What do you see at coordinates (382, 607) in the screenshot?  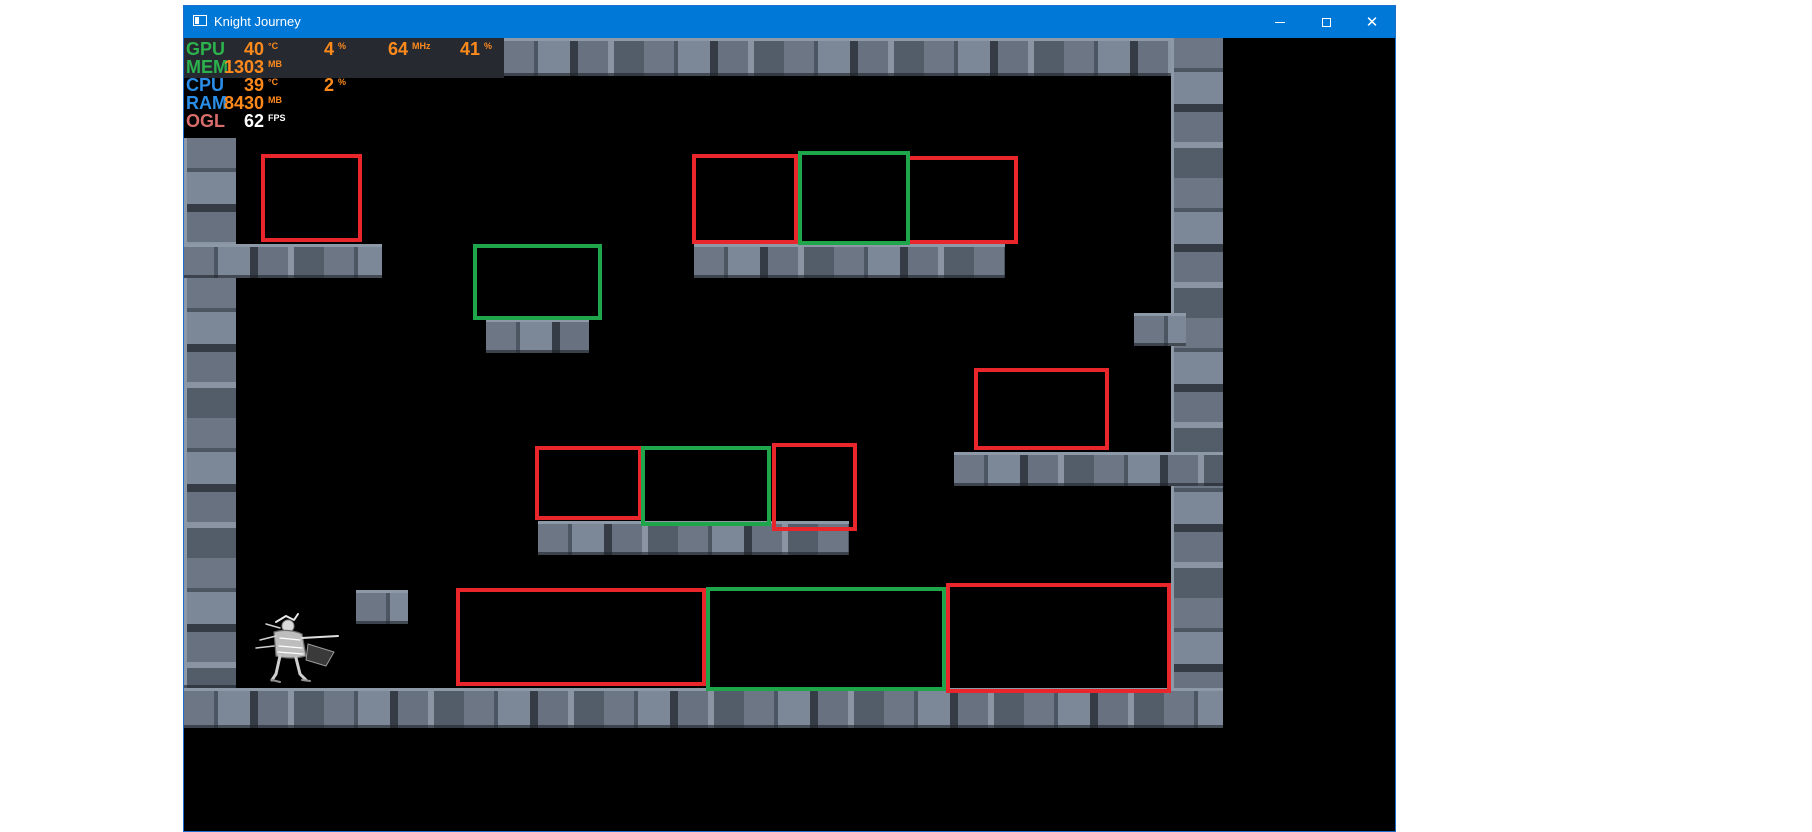 I see `platform-small-bottom` at bounding box center [382, 607].